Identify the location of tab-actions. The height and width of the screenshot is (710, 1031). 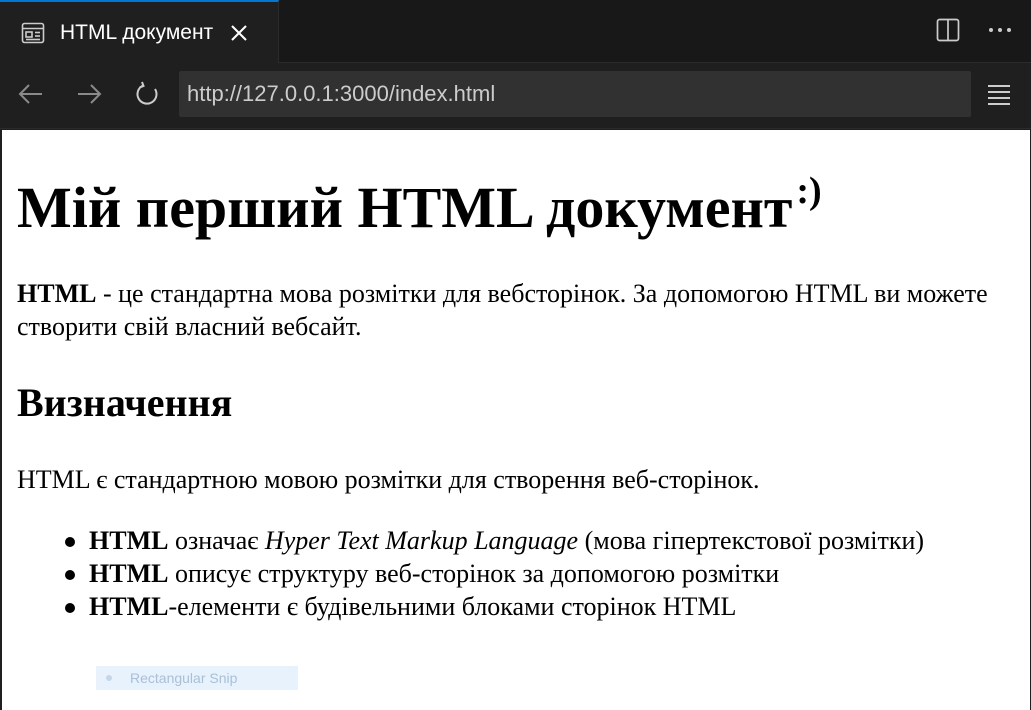
(974, 30).